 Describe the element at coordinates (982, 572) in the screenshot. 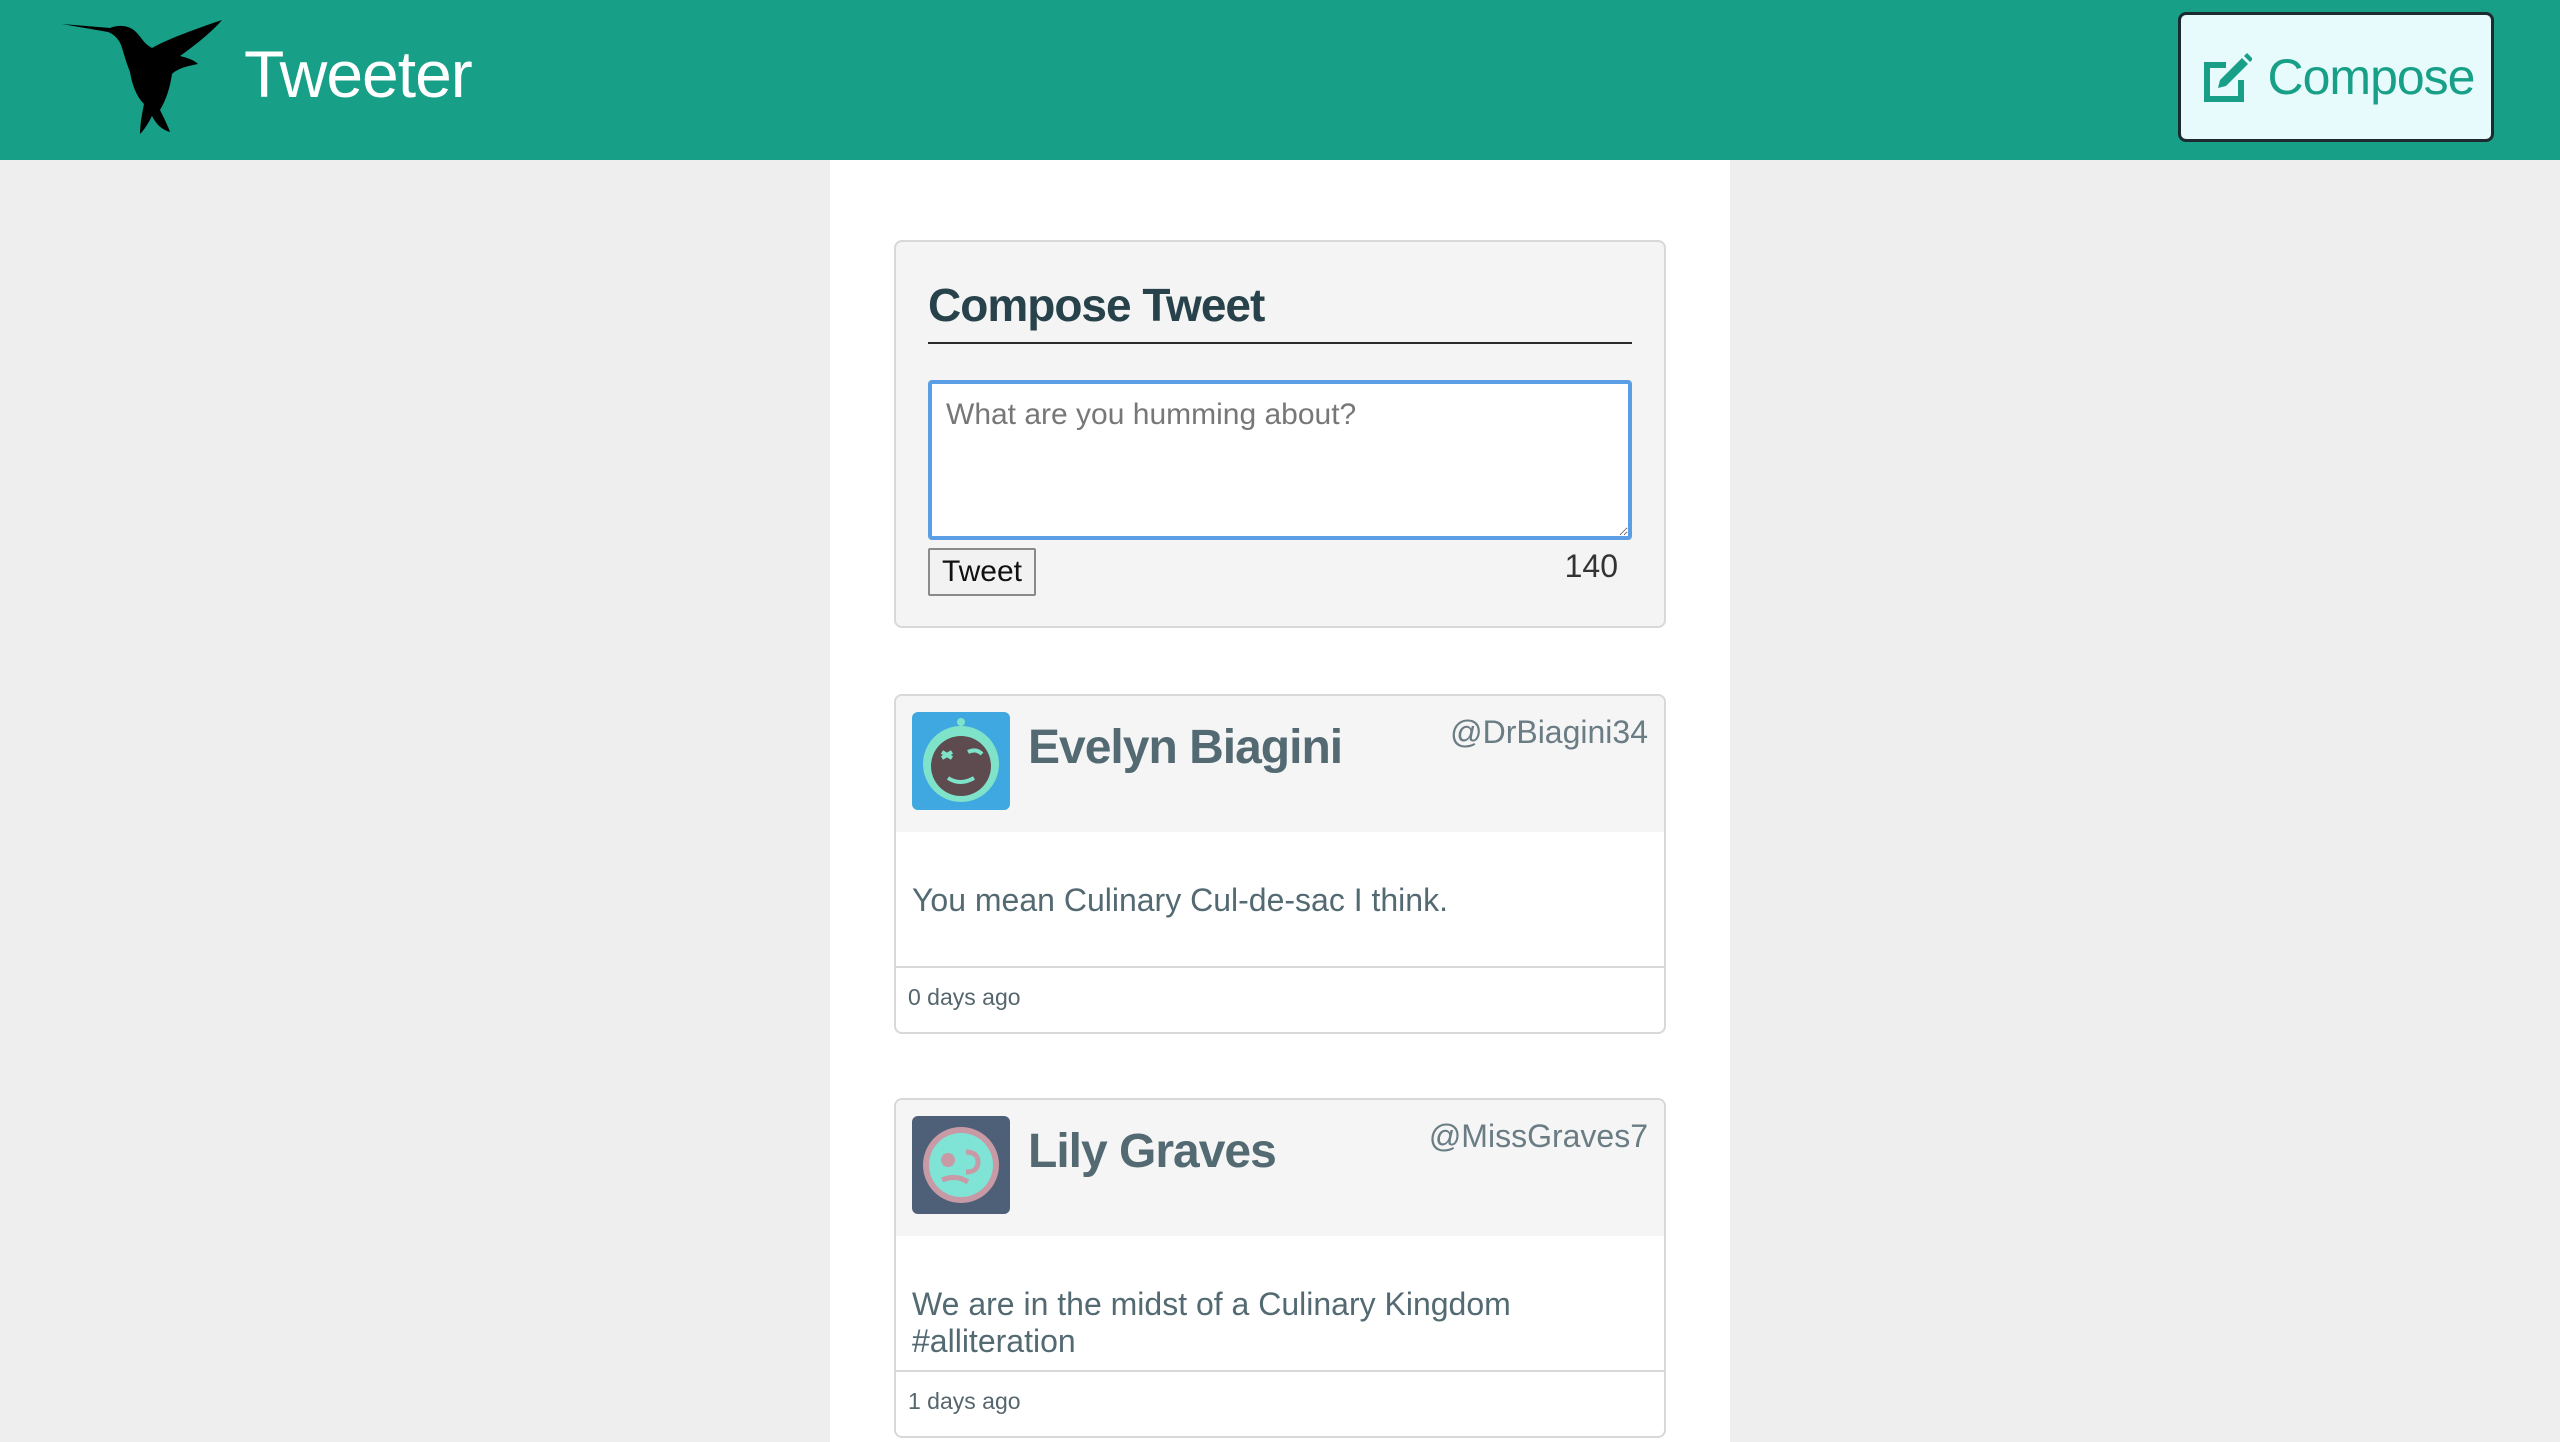

I see `tweet-submit-button: Tweet` at that location.